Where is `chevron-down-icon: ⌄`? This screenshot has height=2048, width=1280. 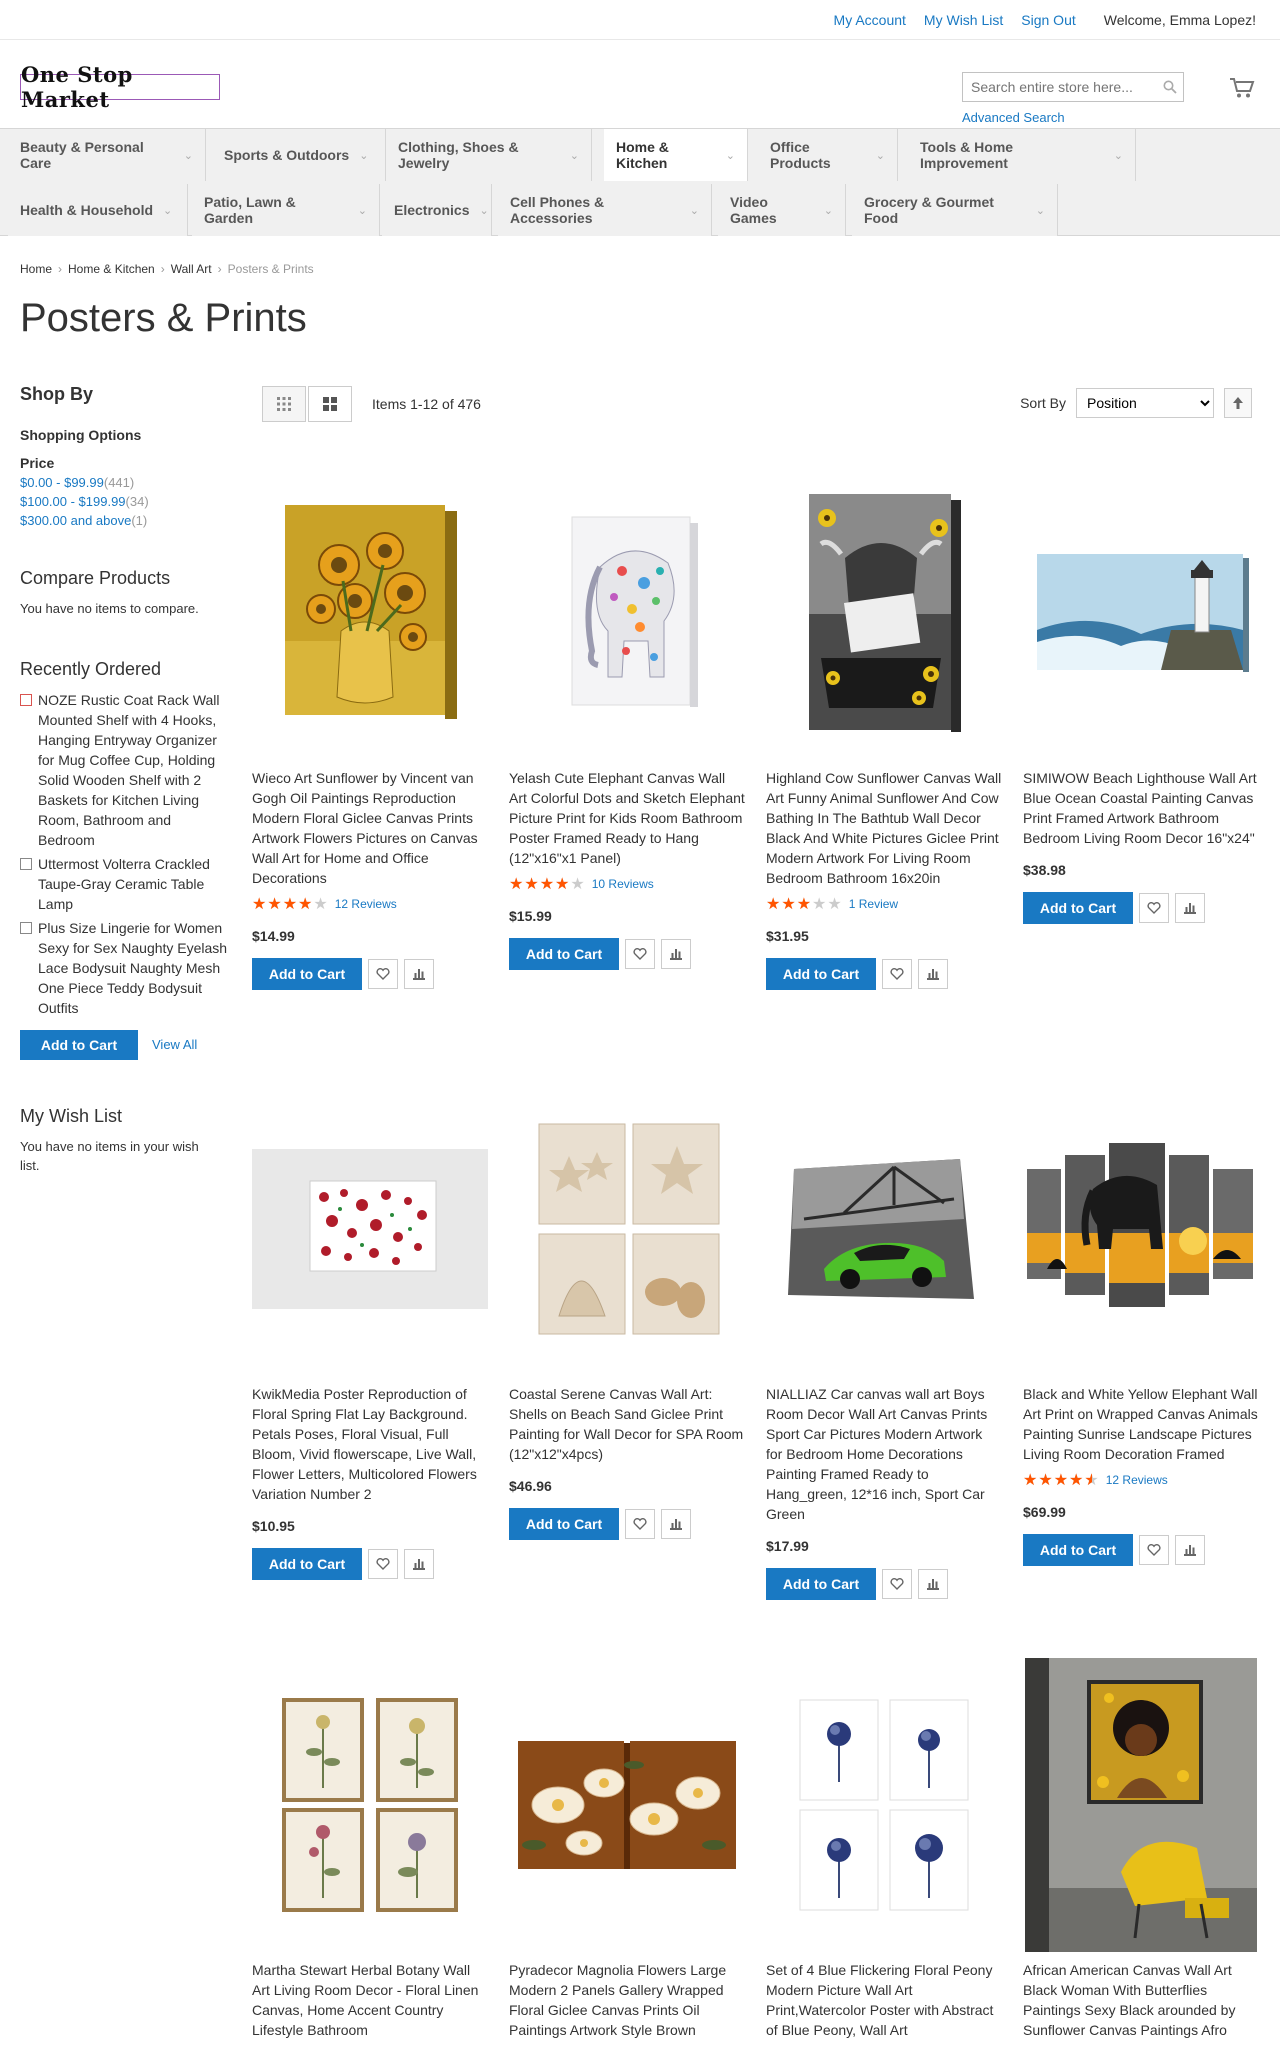
chevron-down-icon: ⌄ is located at coordinates (880, 155).